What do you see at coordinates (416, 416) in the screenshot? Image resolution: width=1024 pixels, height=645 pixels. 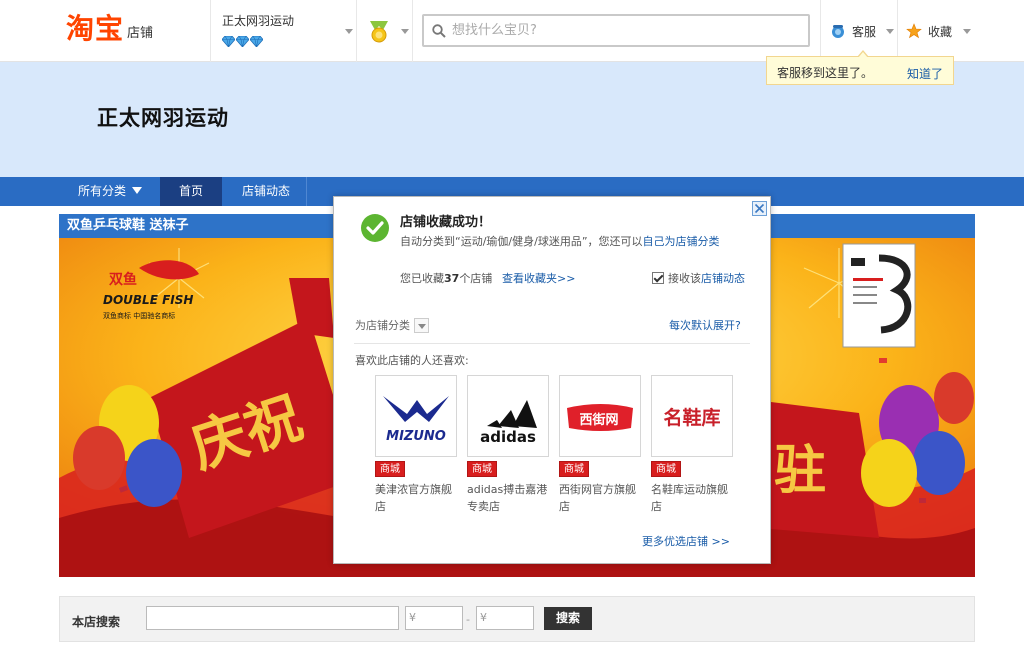 I see `mizuno-logo: MIZUNO` at bounding box center [416, 416].